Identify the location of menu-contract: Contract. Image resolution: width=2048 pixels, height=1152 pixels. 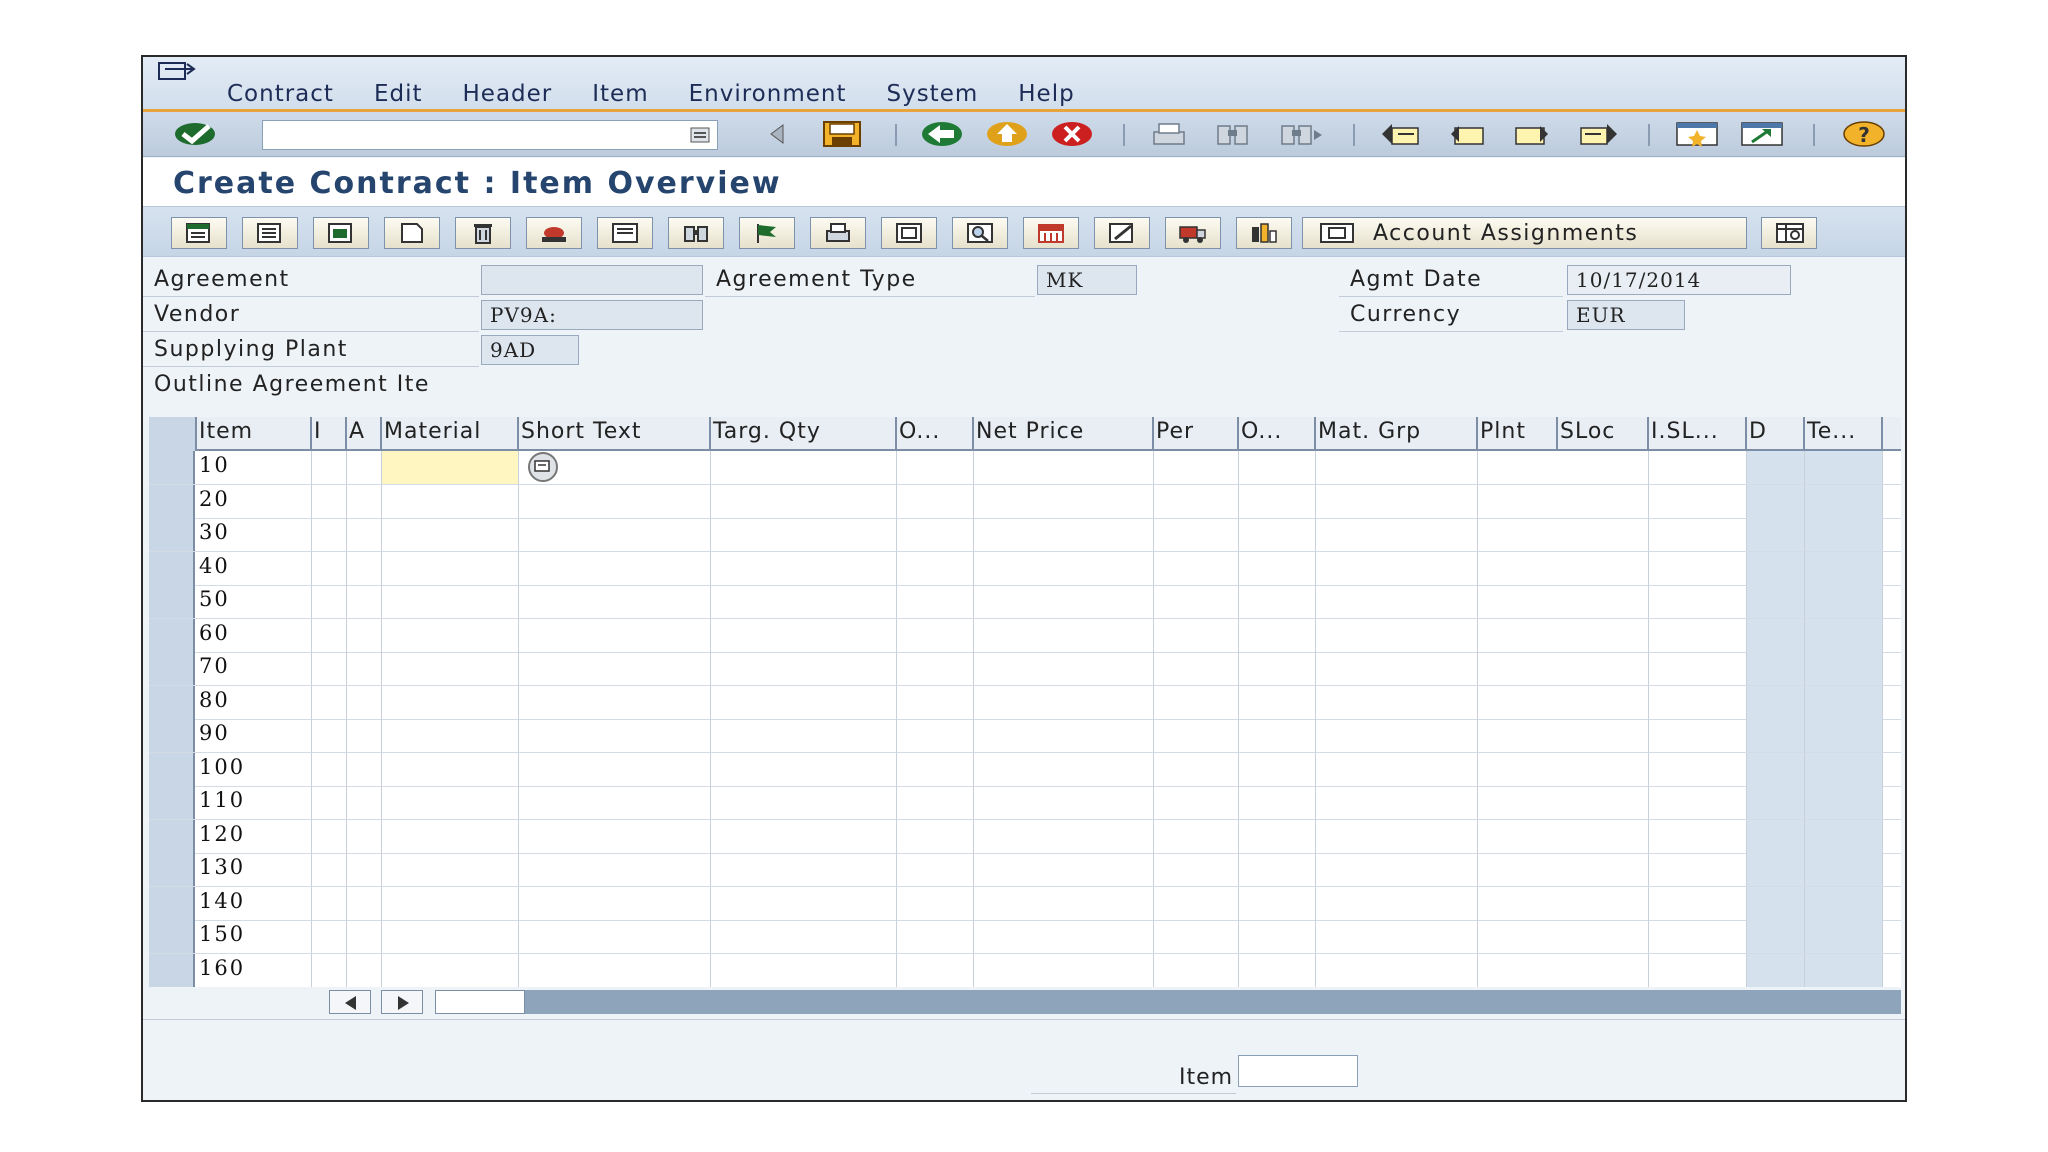
(280, 94).